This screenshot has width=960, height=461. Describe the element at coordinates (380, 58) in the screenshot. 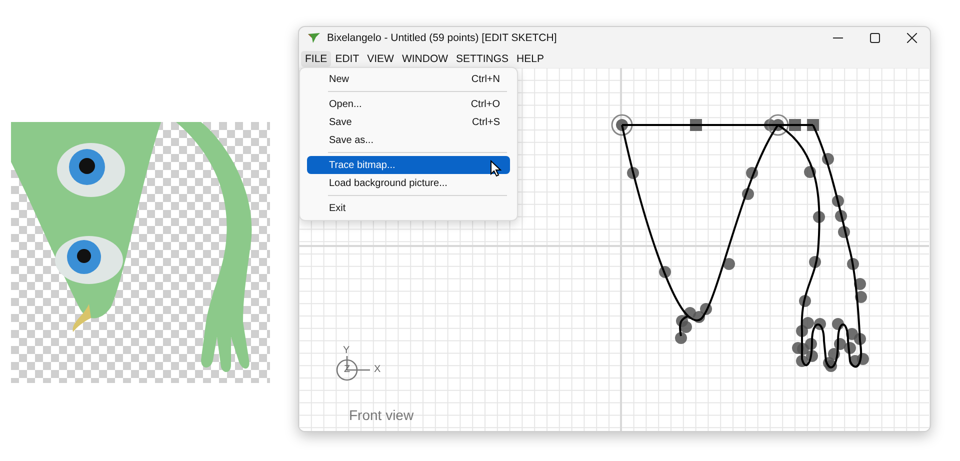

I see `menu-bar-item: VIEW` at that location.